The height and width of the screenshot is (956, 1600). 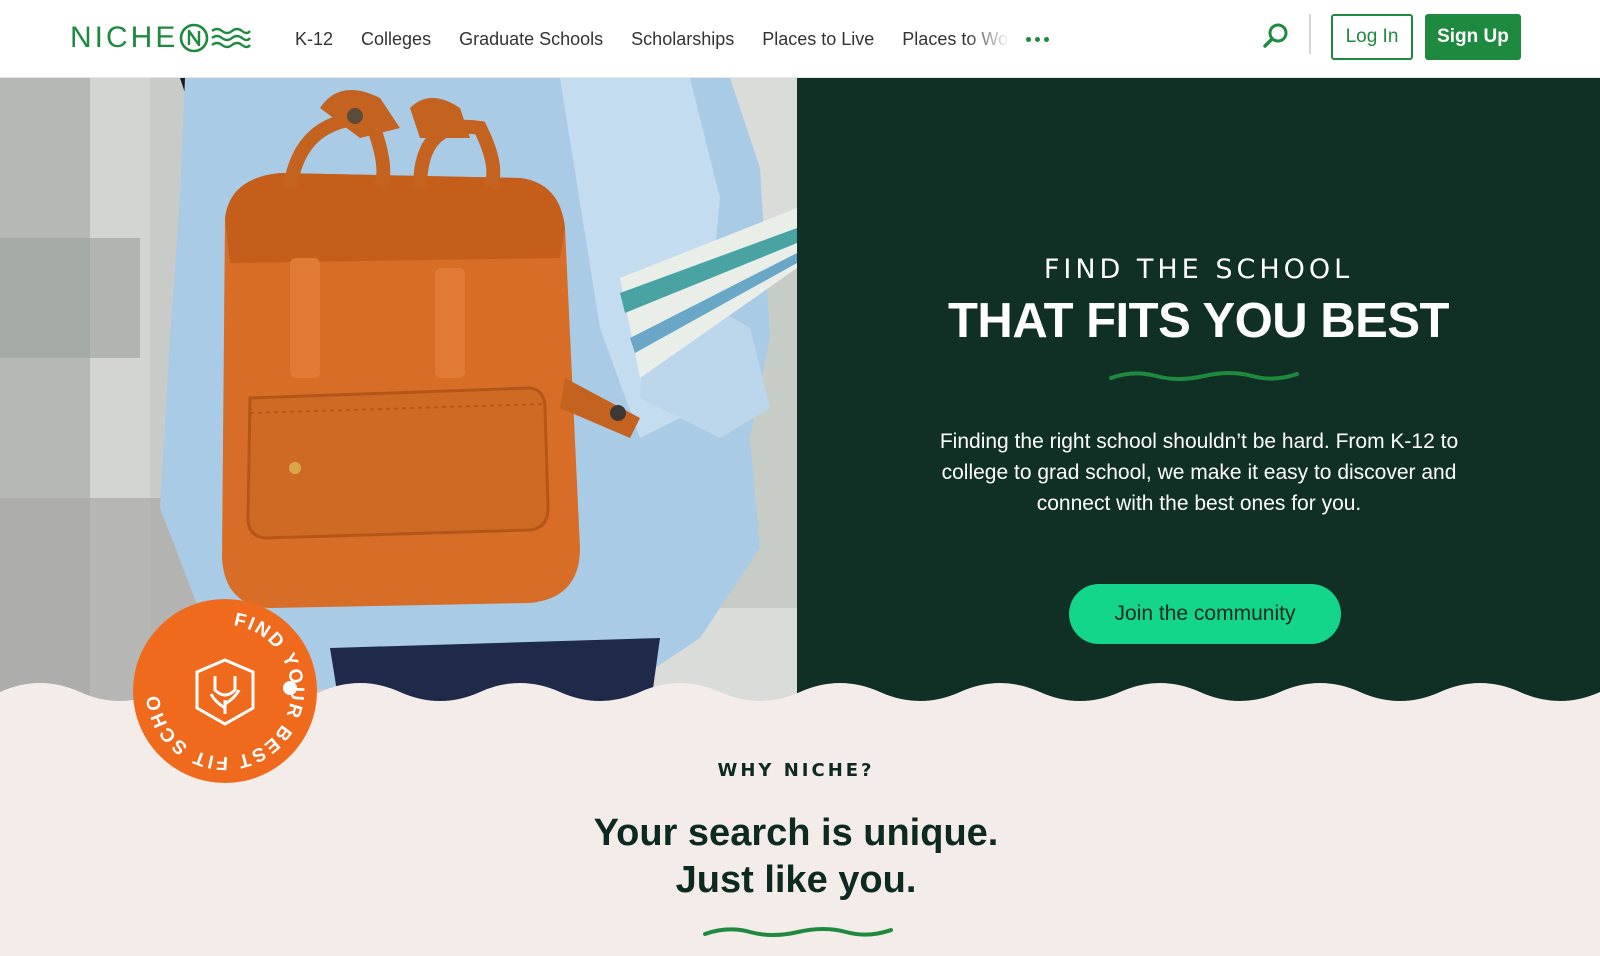 I want to click on search-icon, so click(x=1275, y=35).